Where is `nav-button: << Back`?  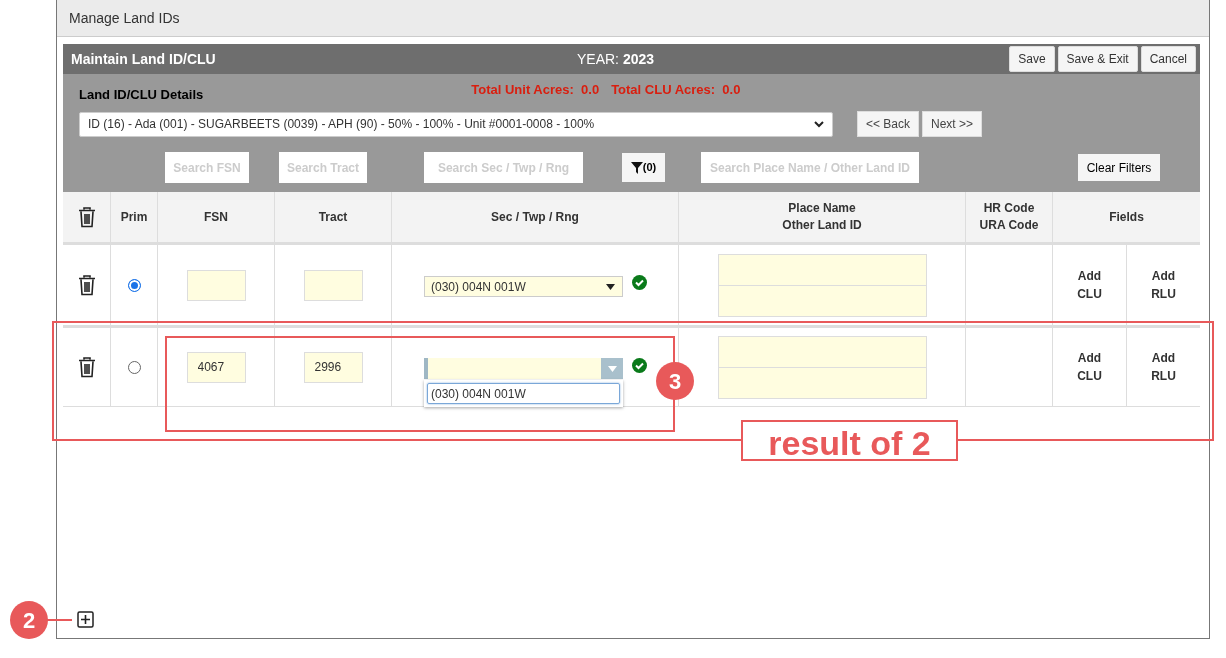 nav-button: << Back is located at coordinates (888, 124).